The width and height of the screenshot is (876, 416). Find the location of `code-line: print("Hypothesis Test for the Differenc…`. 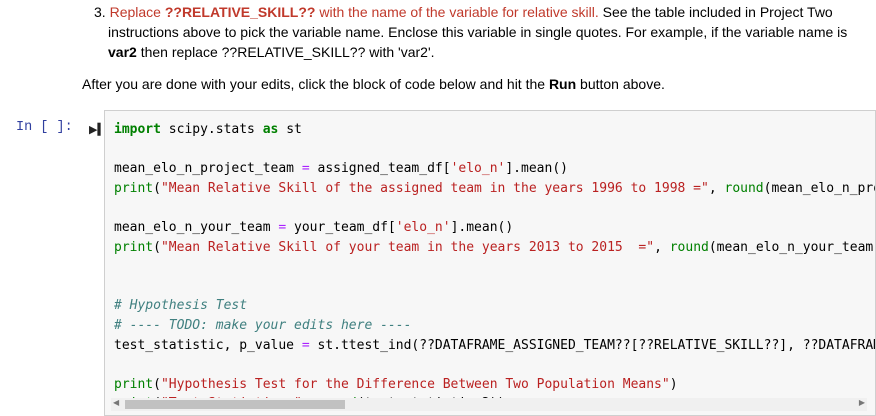

code-line: print("Hypothesis Test for the Differenc… is located at coordinates (494, 385).